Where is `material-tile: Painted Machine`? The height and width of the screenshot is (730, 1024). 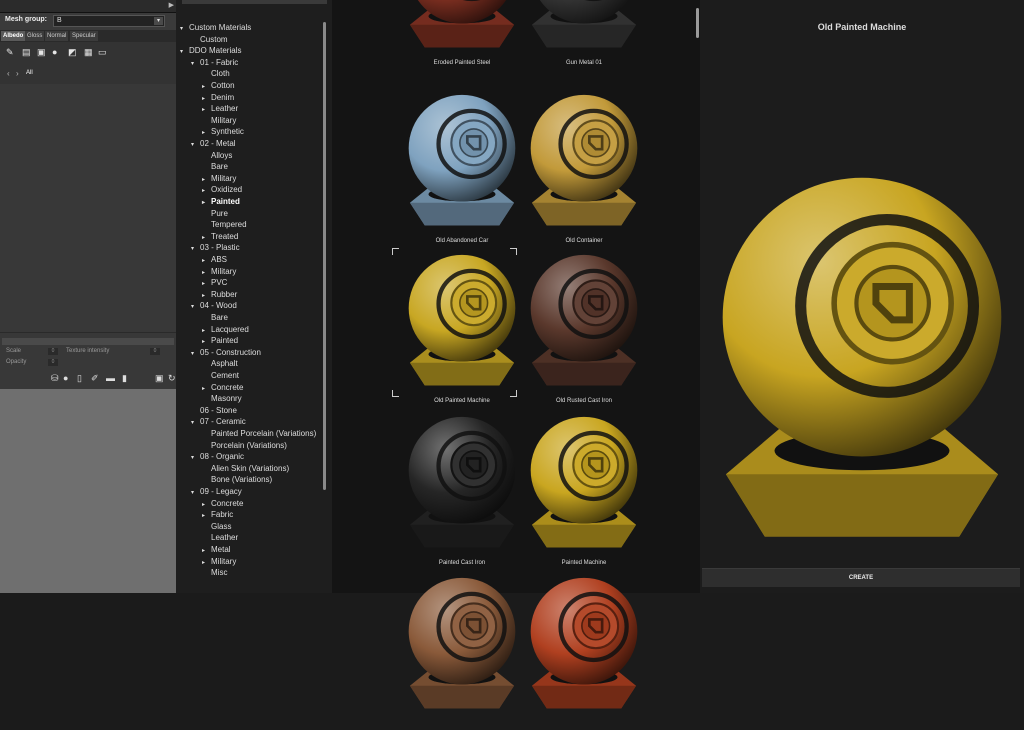
material-tile: Painted Machine is located at coordinates (584, 491).